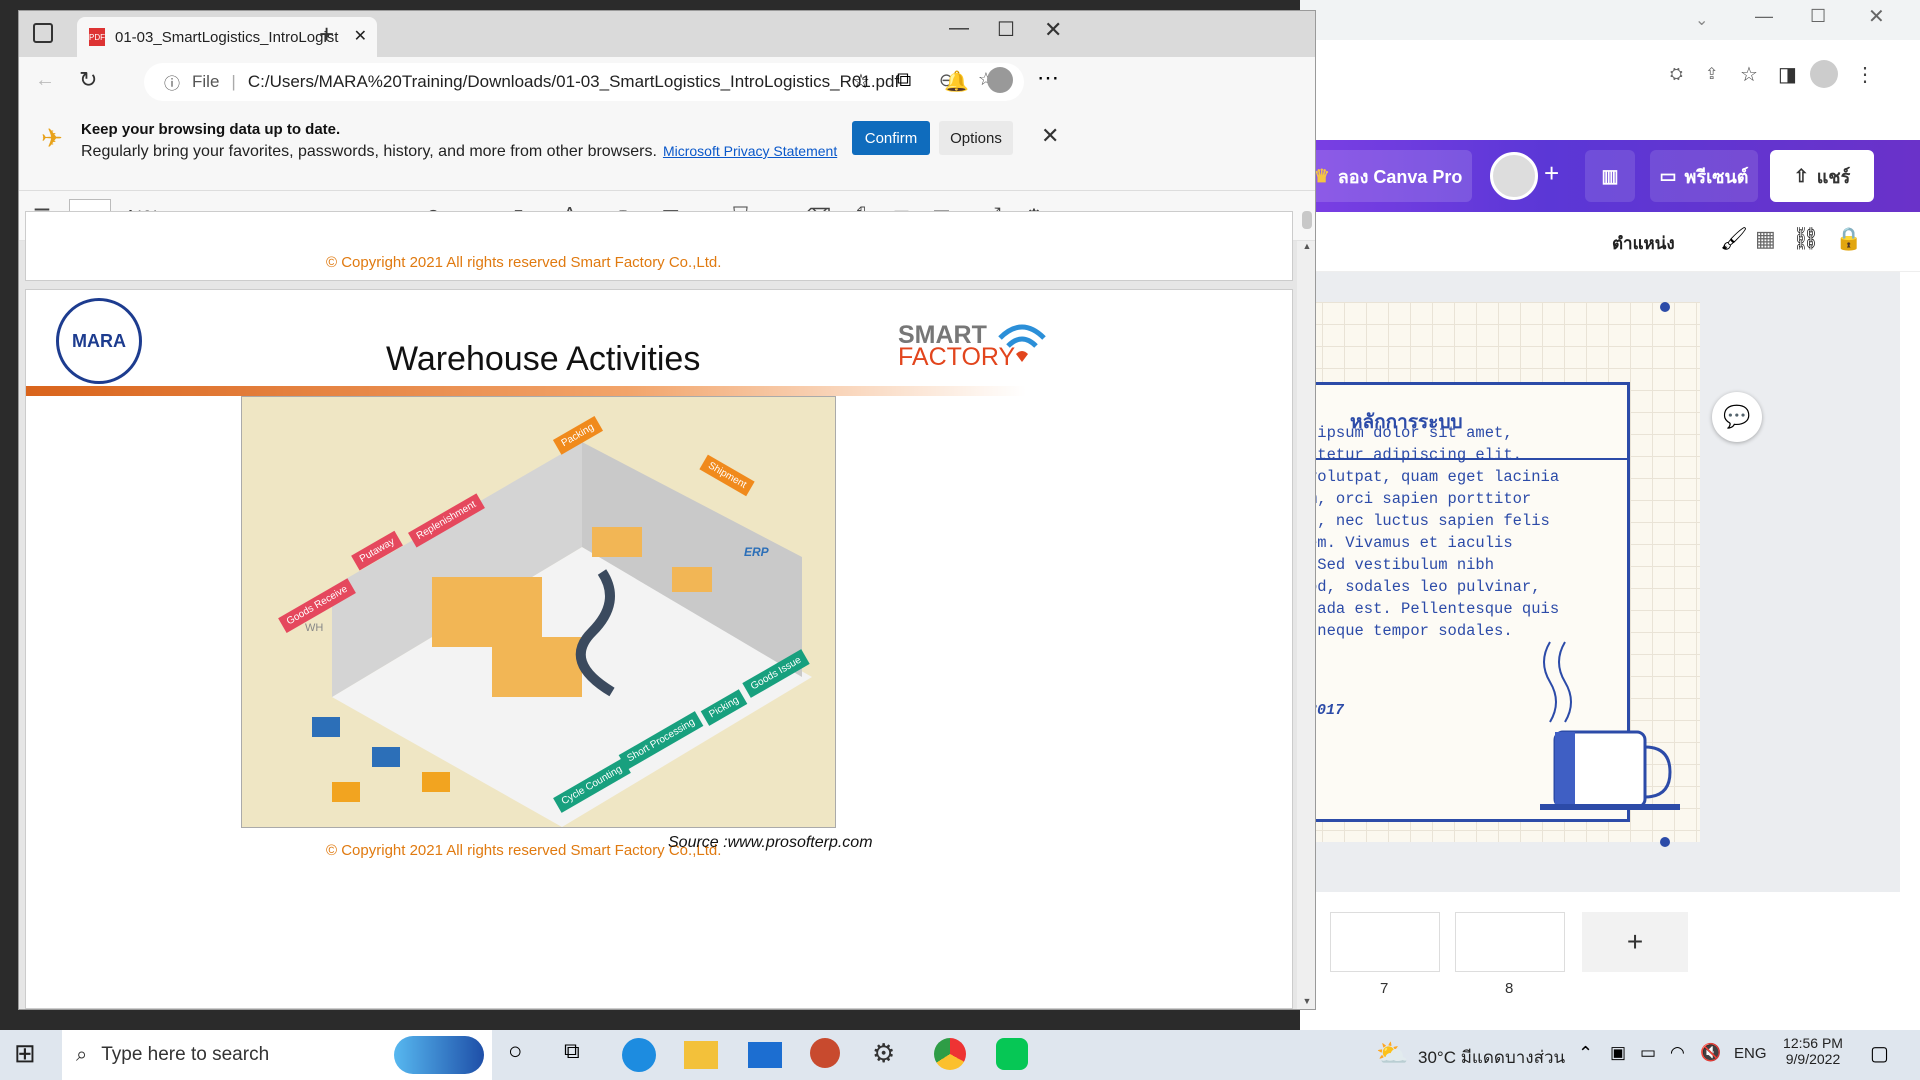  What do you see at coordinates (562, 634) in the screenshot?
I see `warehouse-drawing` at bounding box center [562, 634].